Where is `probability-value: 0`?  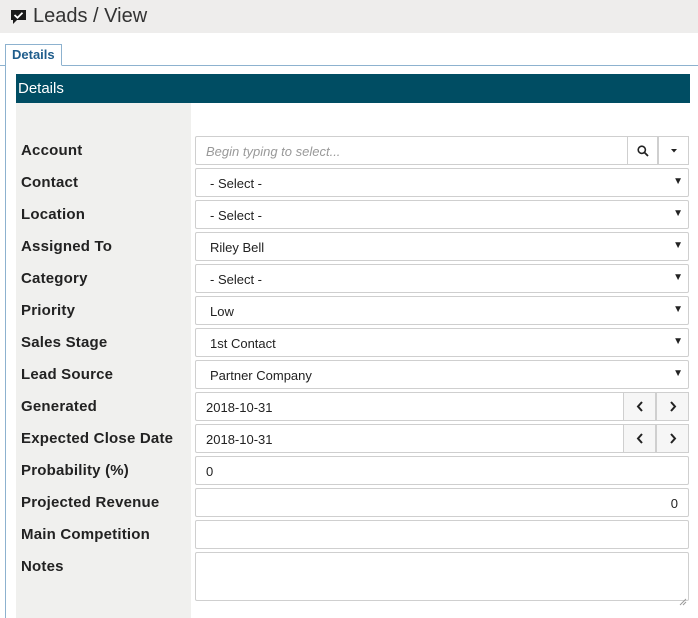
probability-value: 0 is located at coordinates (210, 471).